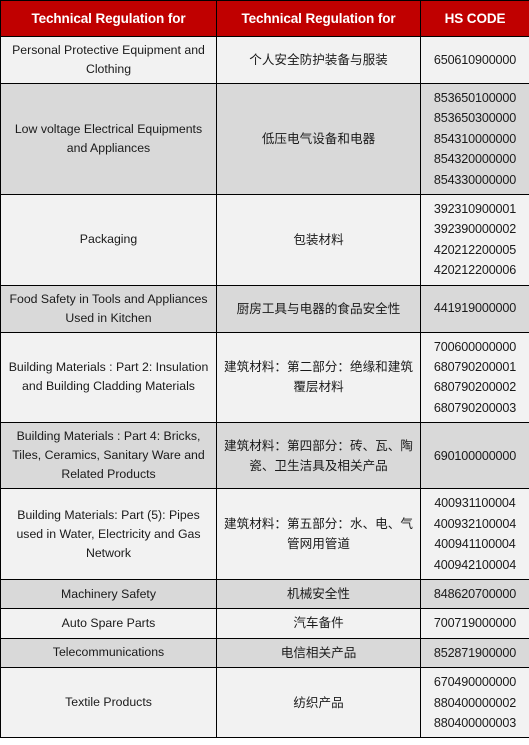 This screenshot has height=745, width=529. What do you see at coordinates (475, 118) in the screenshot?
I see `hs-code-value: 853650300000` at bounding box center [475, 118].